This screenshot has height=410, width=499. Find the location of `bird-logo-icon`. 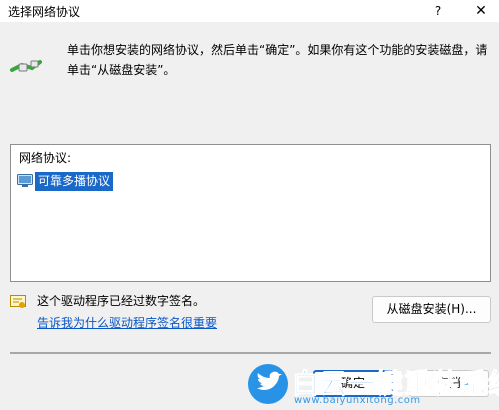

bird-logo-icon is located at coordinates (268, 384).